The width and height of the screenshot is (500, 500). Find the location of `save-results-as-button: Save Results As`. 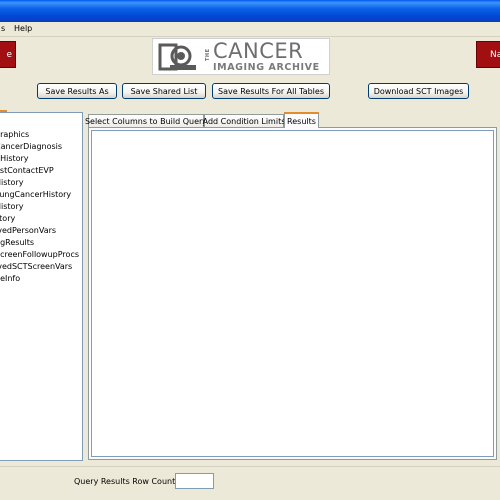

save-results-as-button: Save Results As is located at coordinates (77, 91).